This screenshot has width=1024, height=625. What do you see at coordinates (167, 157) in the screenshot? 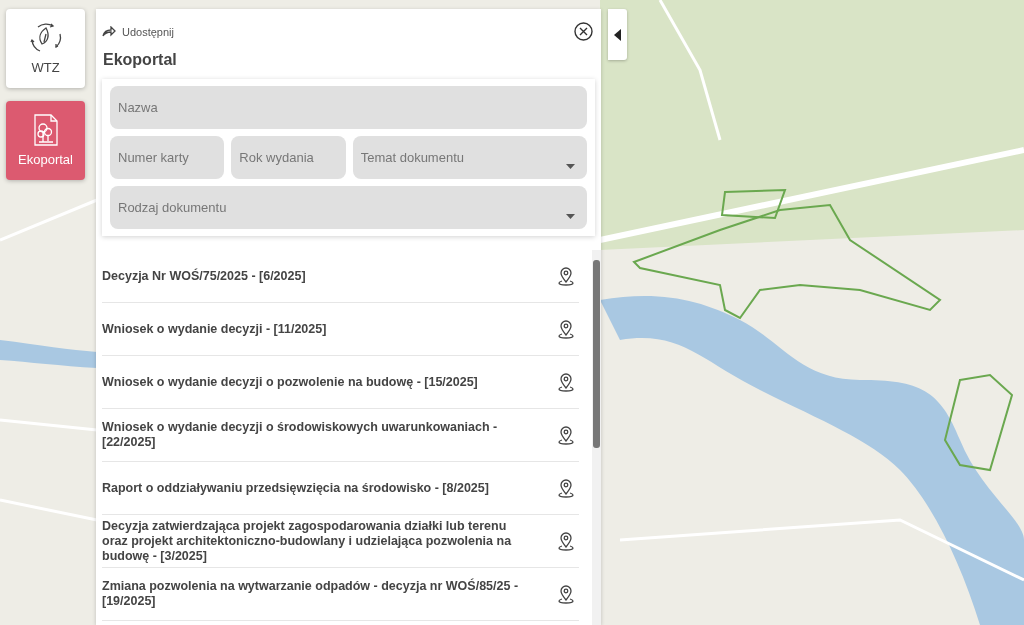
I see `input-field: Numer karty` at bounding box center [167, 157].